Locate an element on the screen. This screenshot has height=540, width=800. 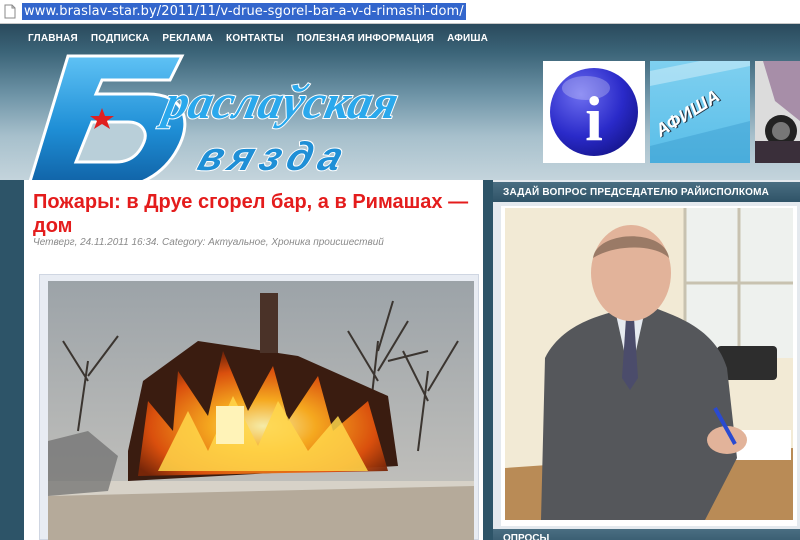
nav-contacts: КОНТАКТЫ is located at coordinates (255, 38).